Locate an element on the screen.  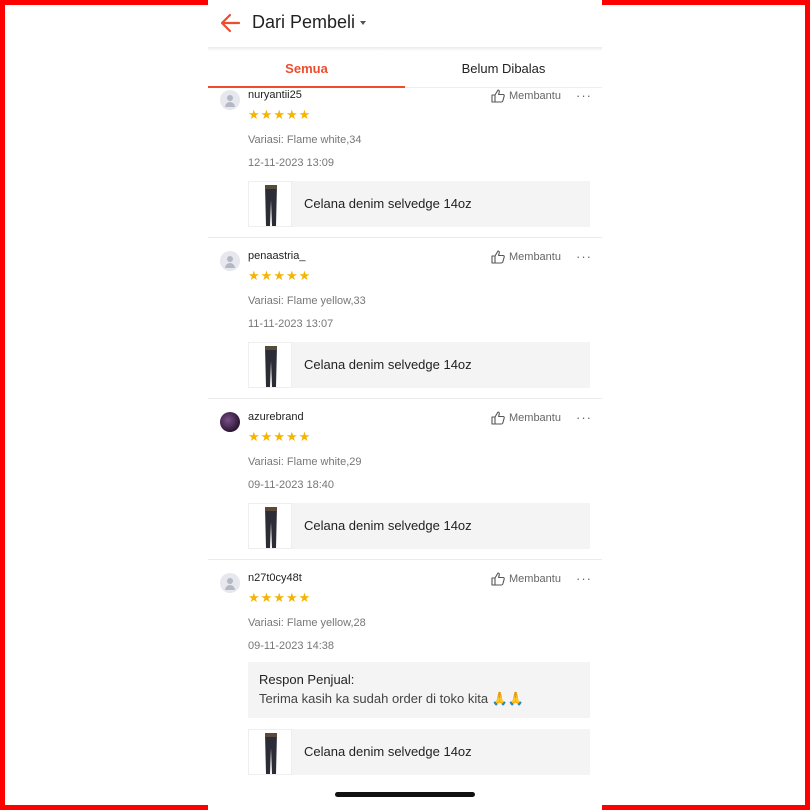
caret-down-icon is located at coordinates (363, 22).